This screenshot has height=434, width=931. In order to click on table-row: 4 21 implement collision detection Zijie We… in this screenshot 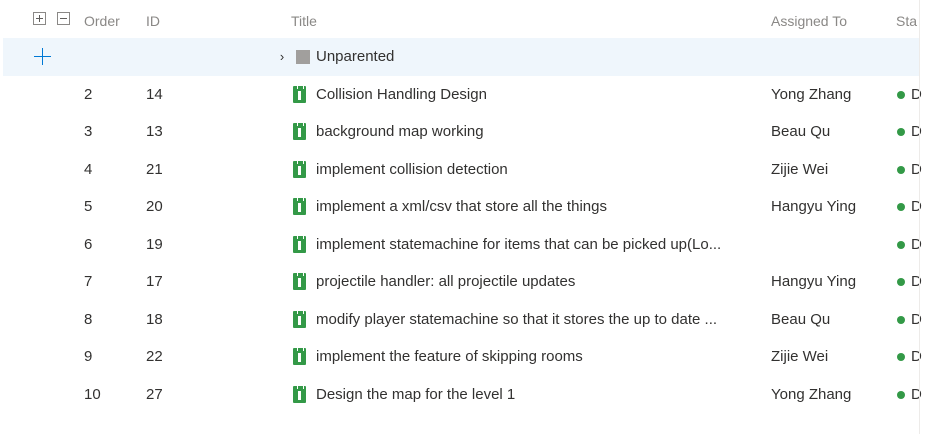, I will do `click(465, 169)`.